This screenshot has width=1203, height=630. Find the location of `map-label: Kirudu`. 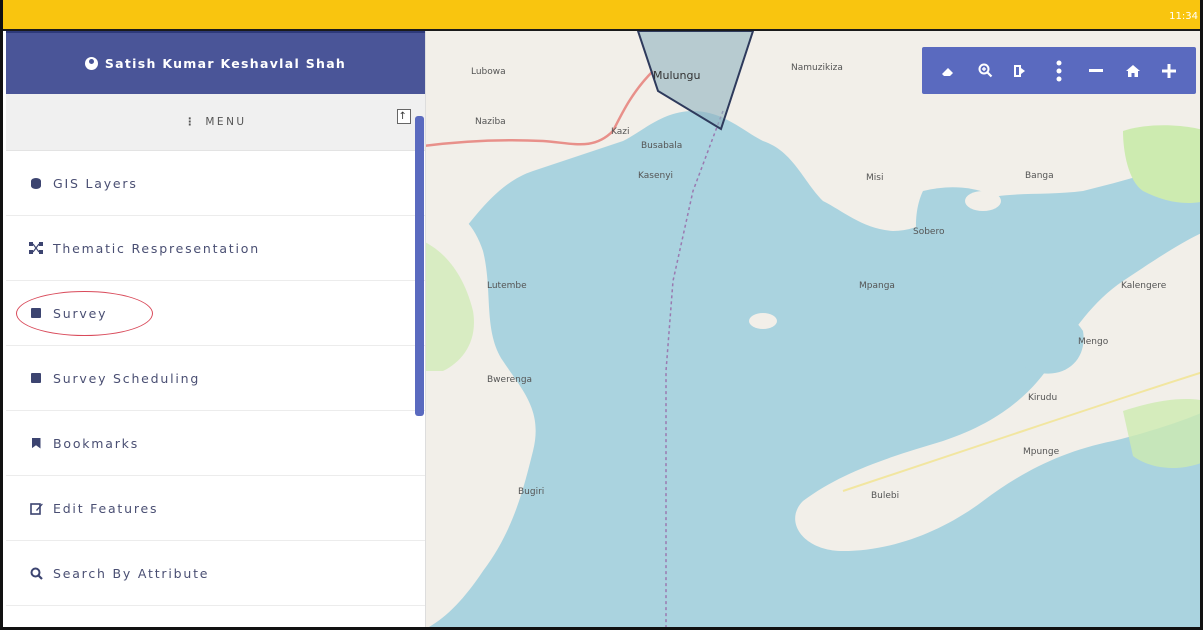

map-label: Kirudu is located at coordinates (1043, 398).